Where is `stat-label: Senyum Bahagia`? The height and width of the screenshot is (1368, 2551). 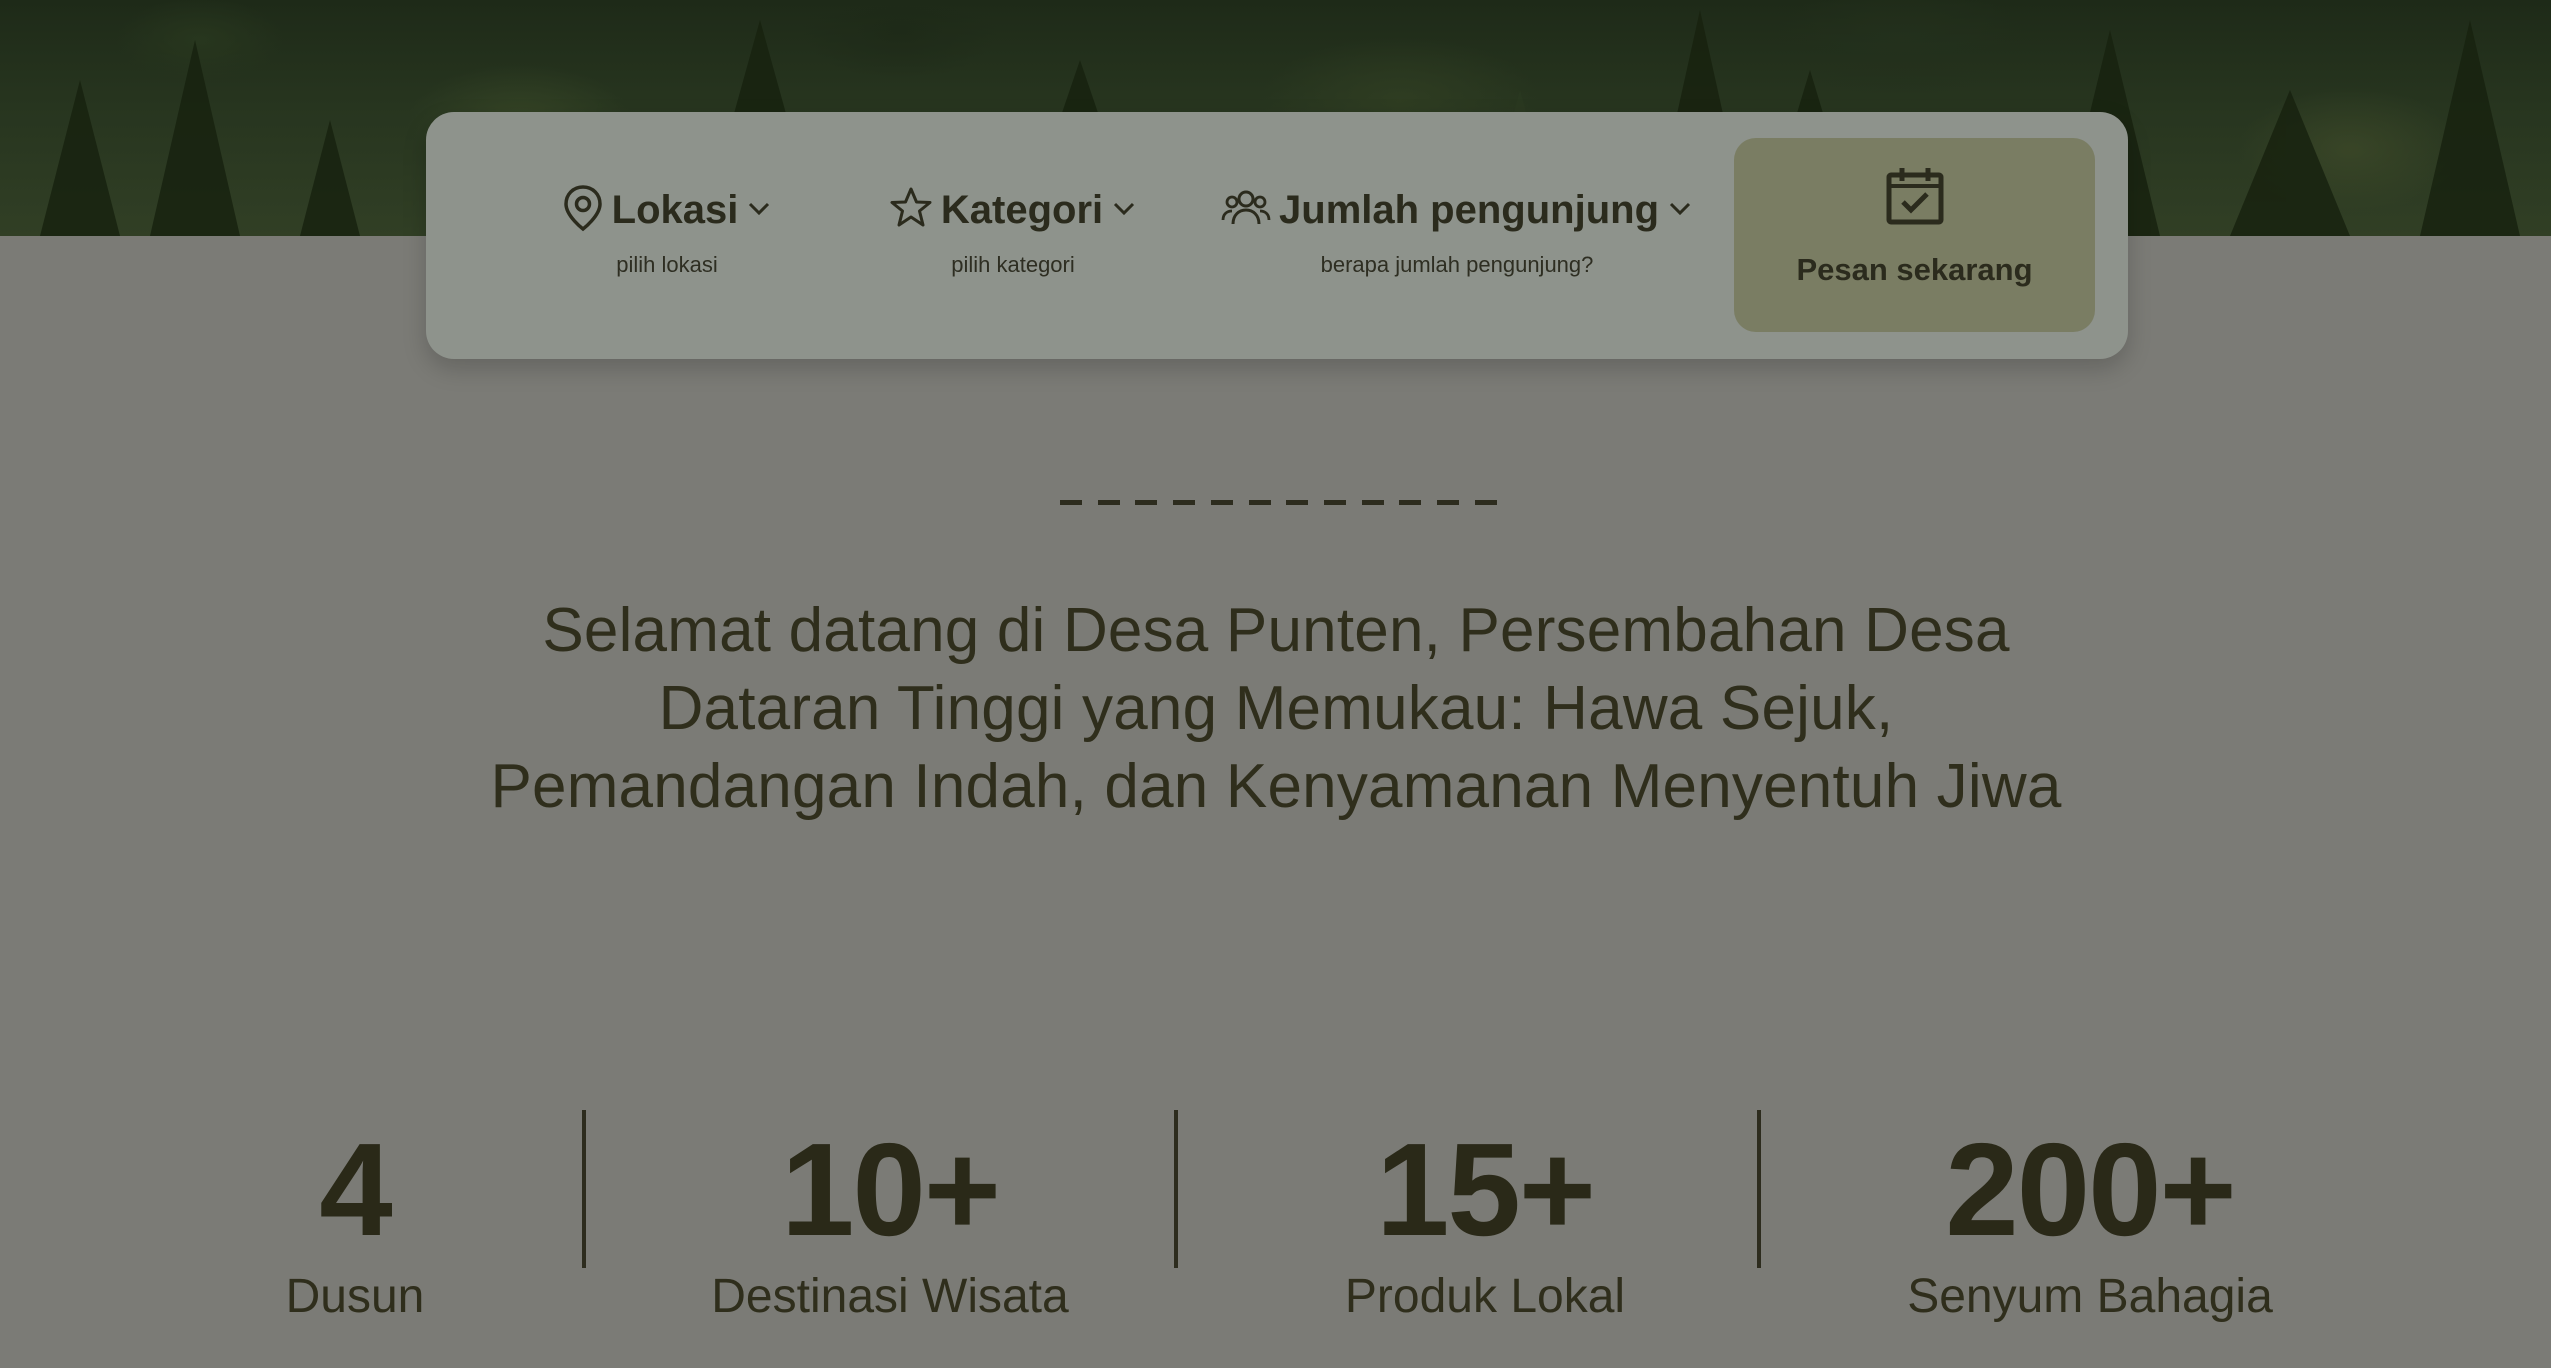
stat-label: Senyum Bahagia is located at coordinates (2090, 1296).